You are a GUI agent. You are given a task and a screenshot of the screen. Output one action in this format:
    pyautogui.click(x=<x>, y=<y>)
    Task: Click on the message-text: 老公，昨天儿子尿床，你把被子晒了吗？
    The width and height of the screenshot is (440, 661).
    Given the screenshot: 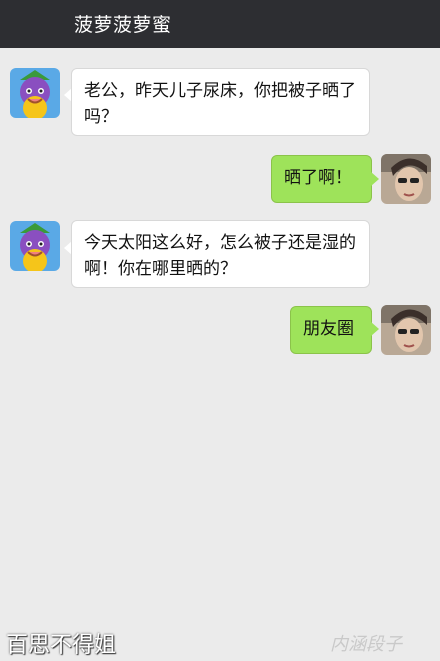 What is the action you would take?
    pyautogui.click(x=220, y=104)
    